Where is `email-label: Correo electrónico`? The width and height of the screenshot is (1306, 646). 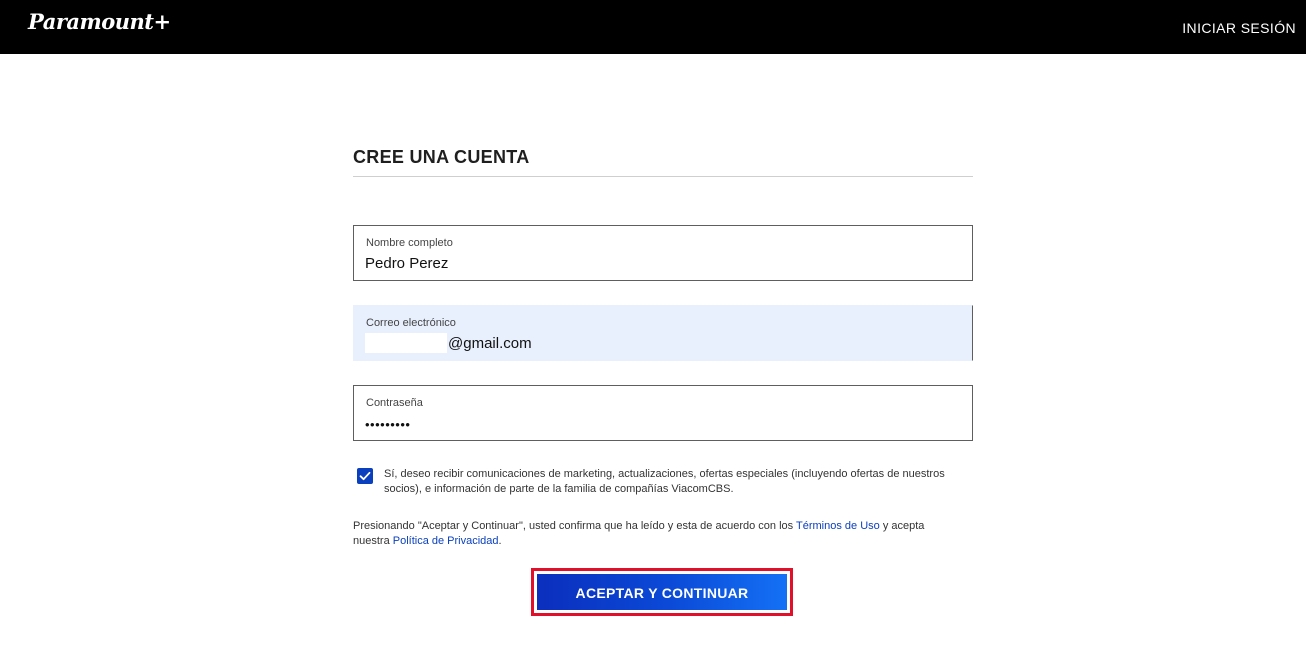 email-label: Correo electrónico is located at coordinates (411, 323).